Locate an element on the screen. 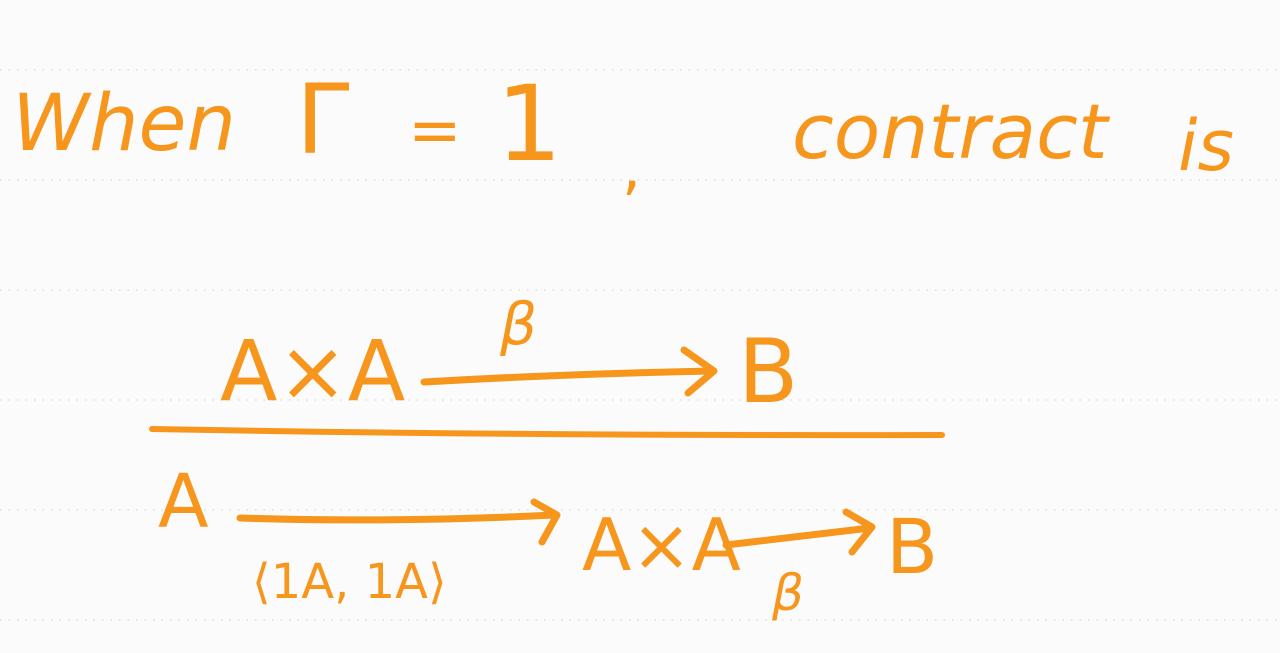  heading-equals: = is located at coordinates (435, 131).